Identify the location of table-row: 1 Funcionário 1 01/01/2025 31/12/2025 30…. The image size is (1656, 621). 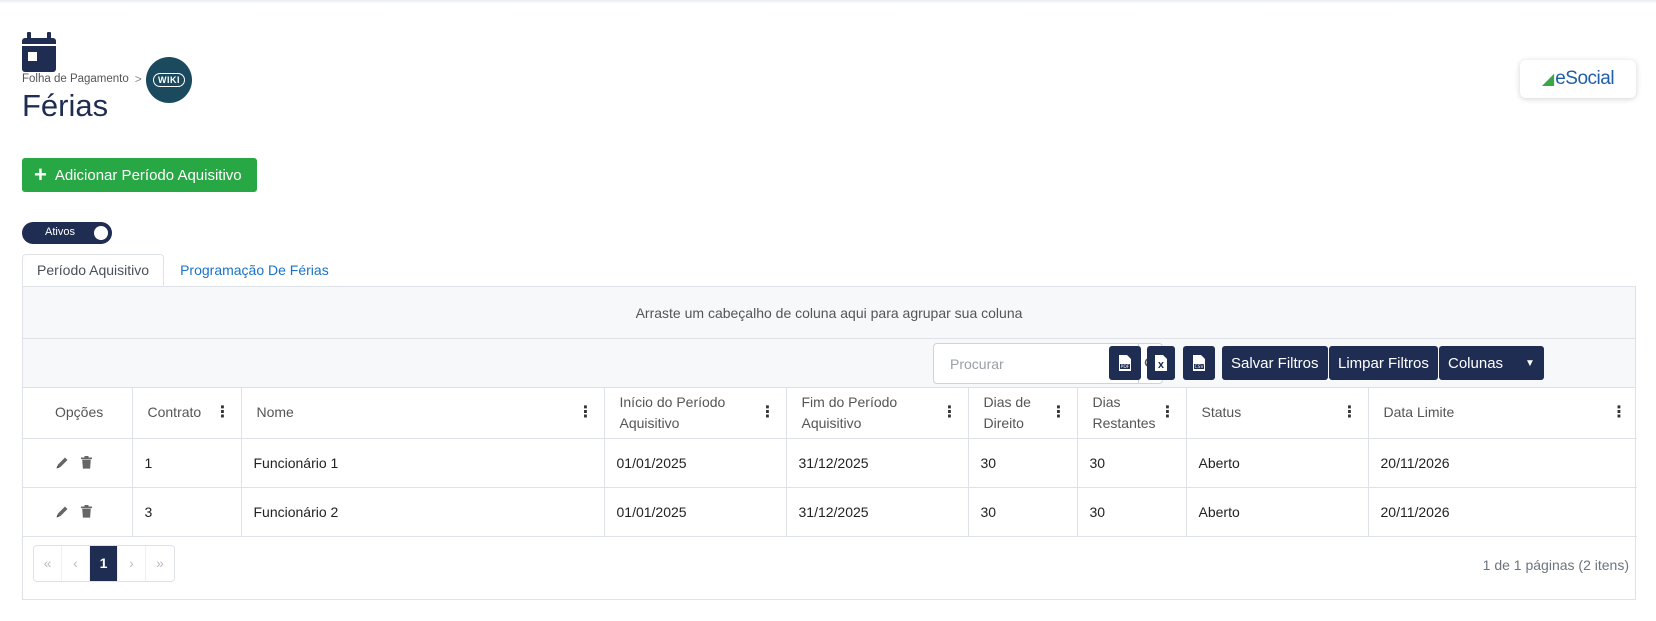
(830, 463).